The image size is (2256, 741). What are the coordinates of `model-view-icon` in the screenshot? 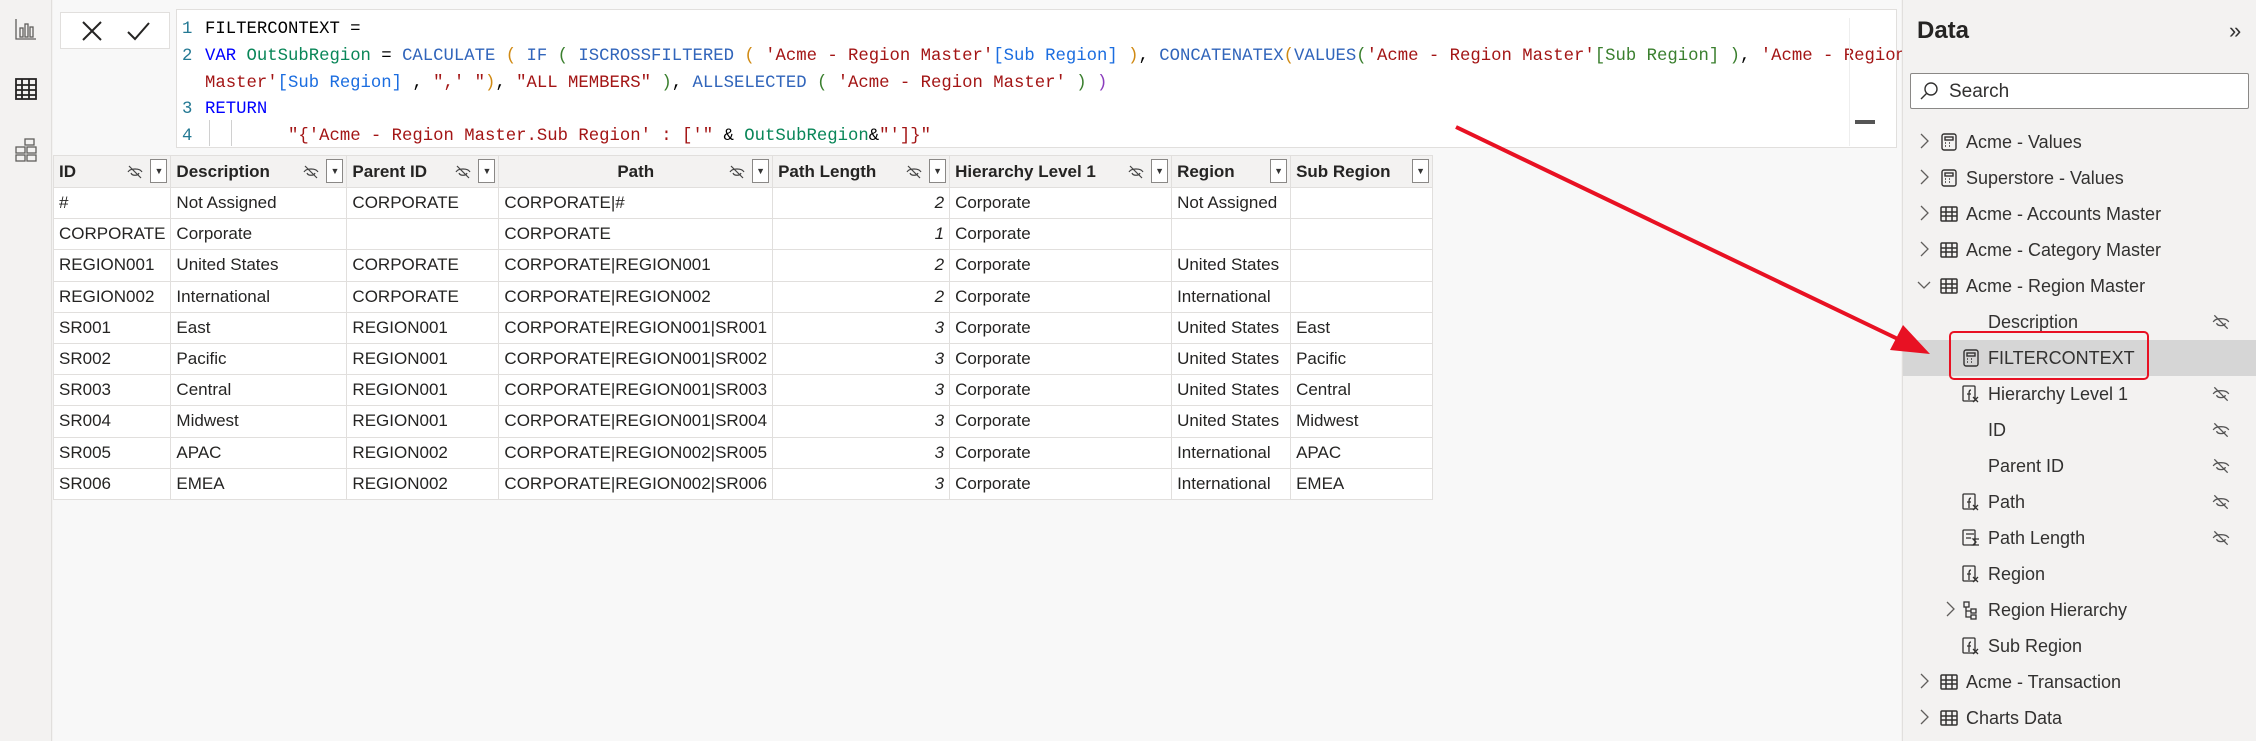 It's located at (26, 150).